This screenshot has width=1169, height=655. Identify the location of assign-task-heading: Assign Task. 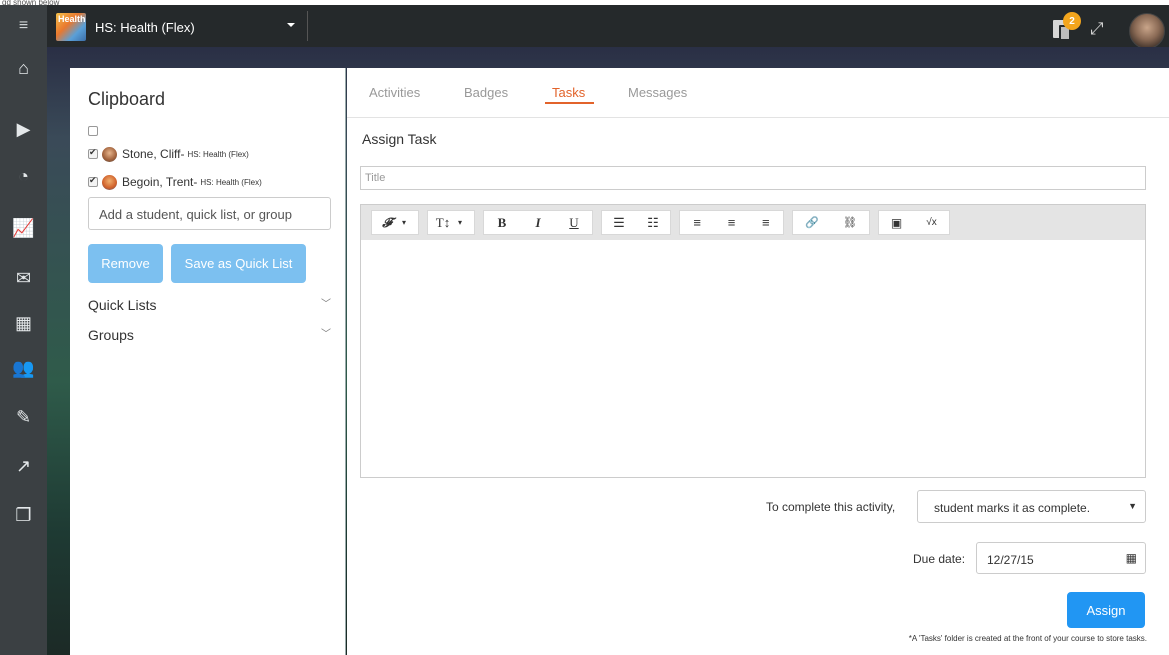
(399, 139).